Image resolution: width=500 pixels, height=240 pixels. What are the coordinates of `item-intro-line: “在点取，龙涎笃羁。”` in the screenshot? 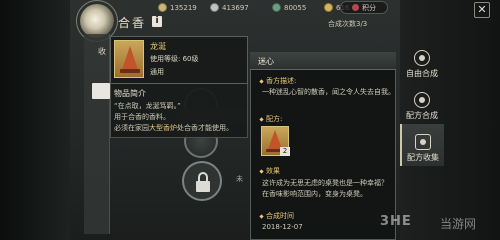 It's located at (147, 106).